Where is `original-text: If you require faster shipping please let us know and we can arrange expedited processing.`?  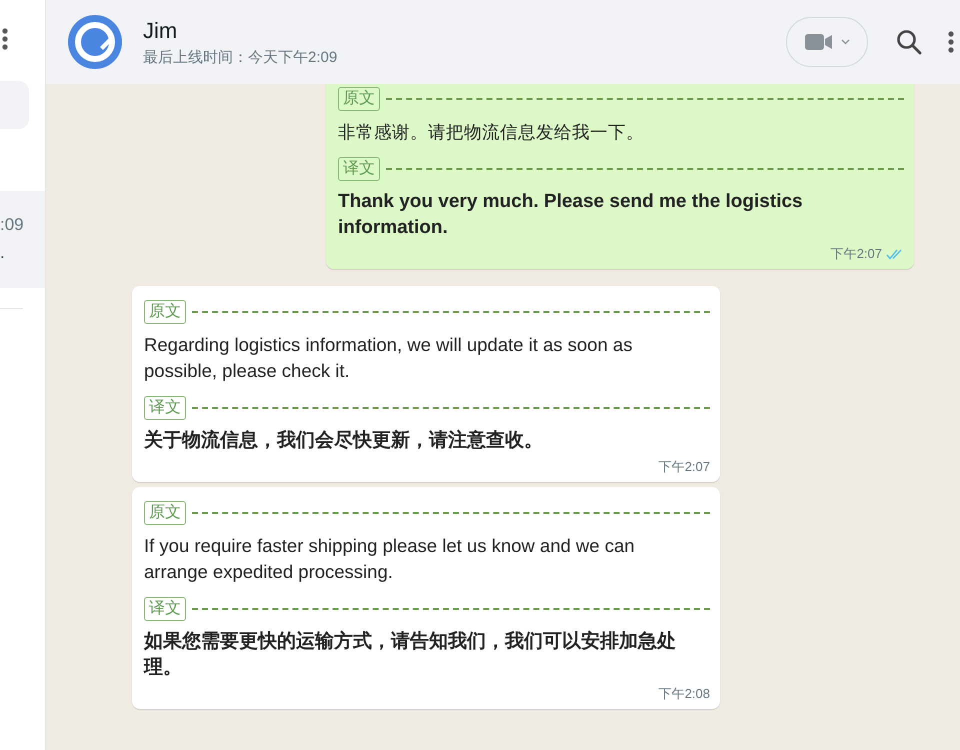
original-text: If you require faster shipping please let us know and we can arrange expedited processing. is located at coordinates (390, 559).